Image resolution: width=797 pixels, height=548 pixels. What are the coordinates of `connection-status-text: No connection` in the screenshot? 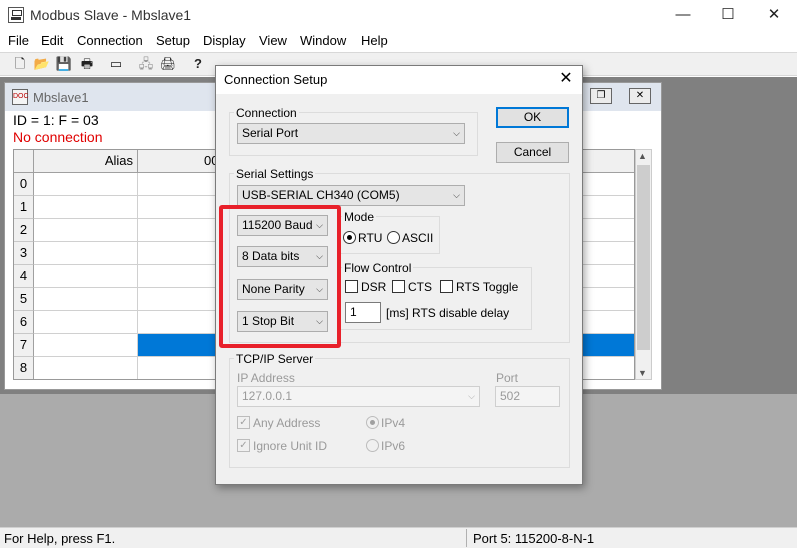 It's located at (58, 137).